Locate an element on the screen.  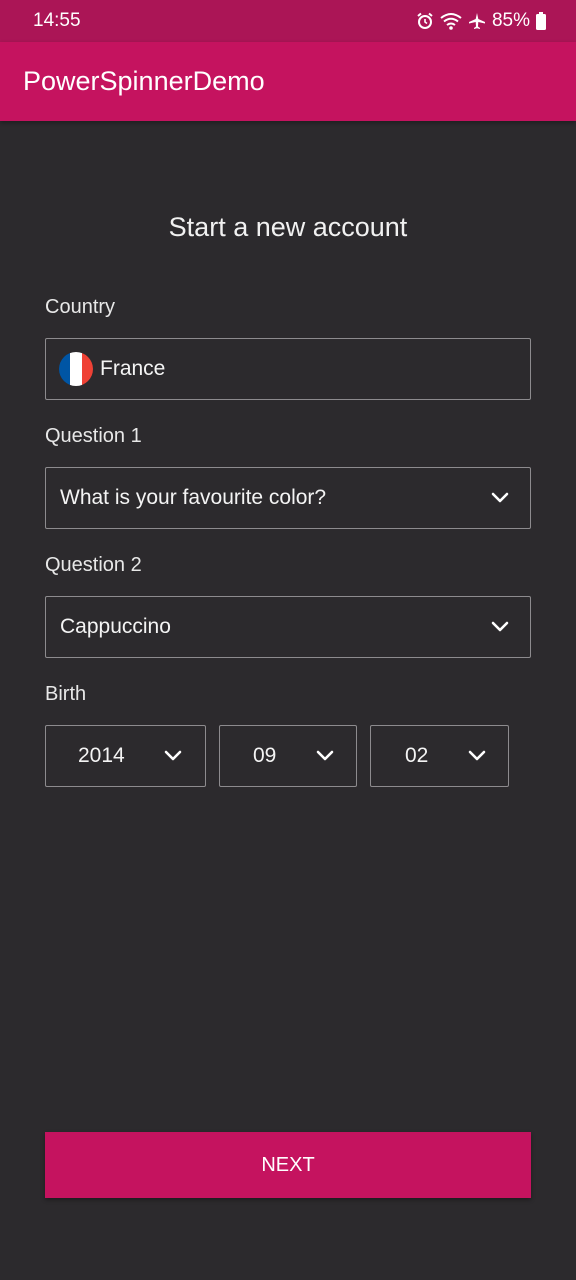
app-title: PowerSpinnerDemo is located at coordinates (144, 81).